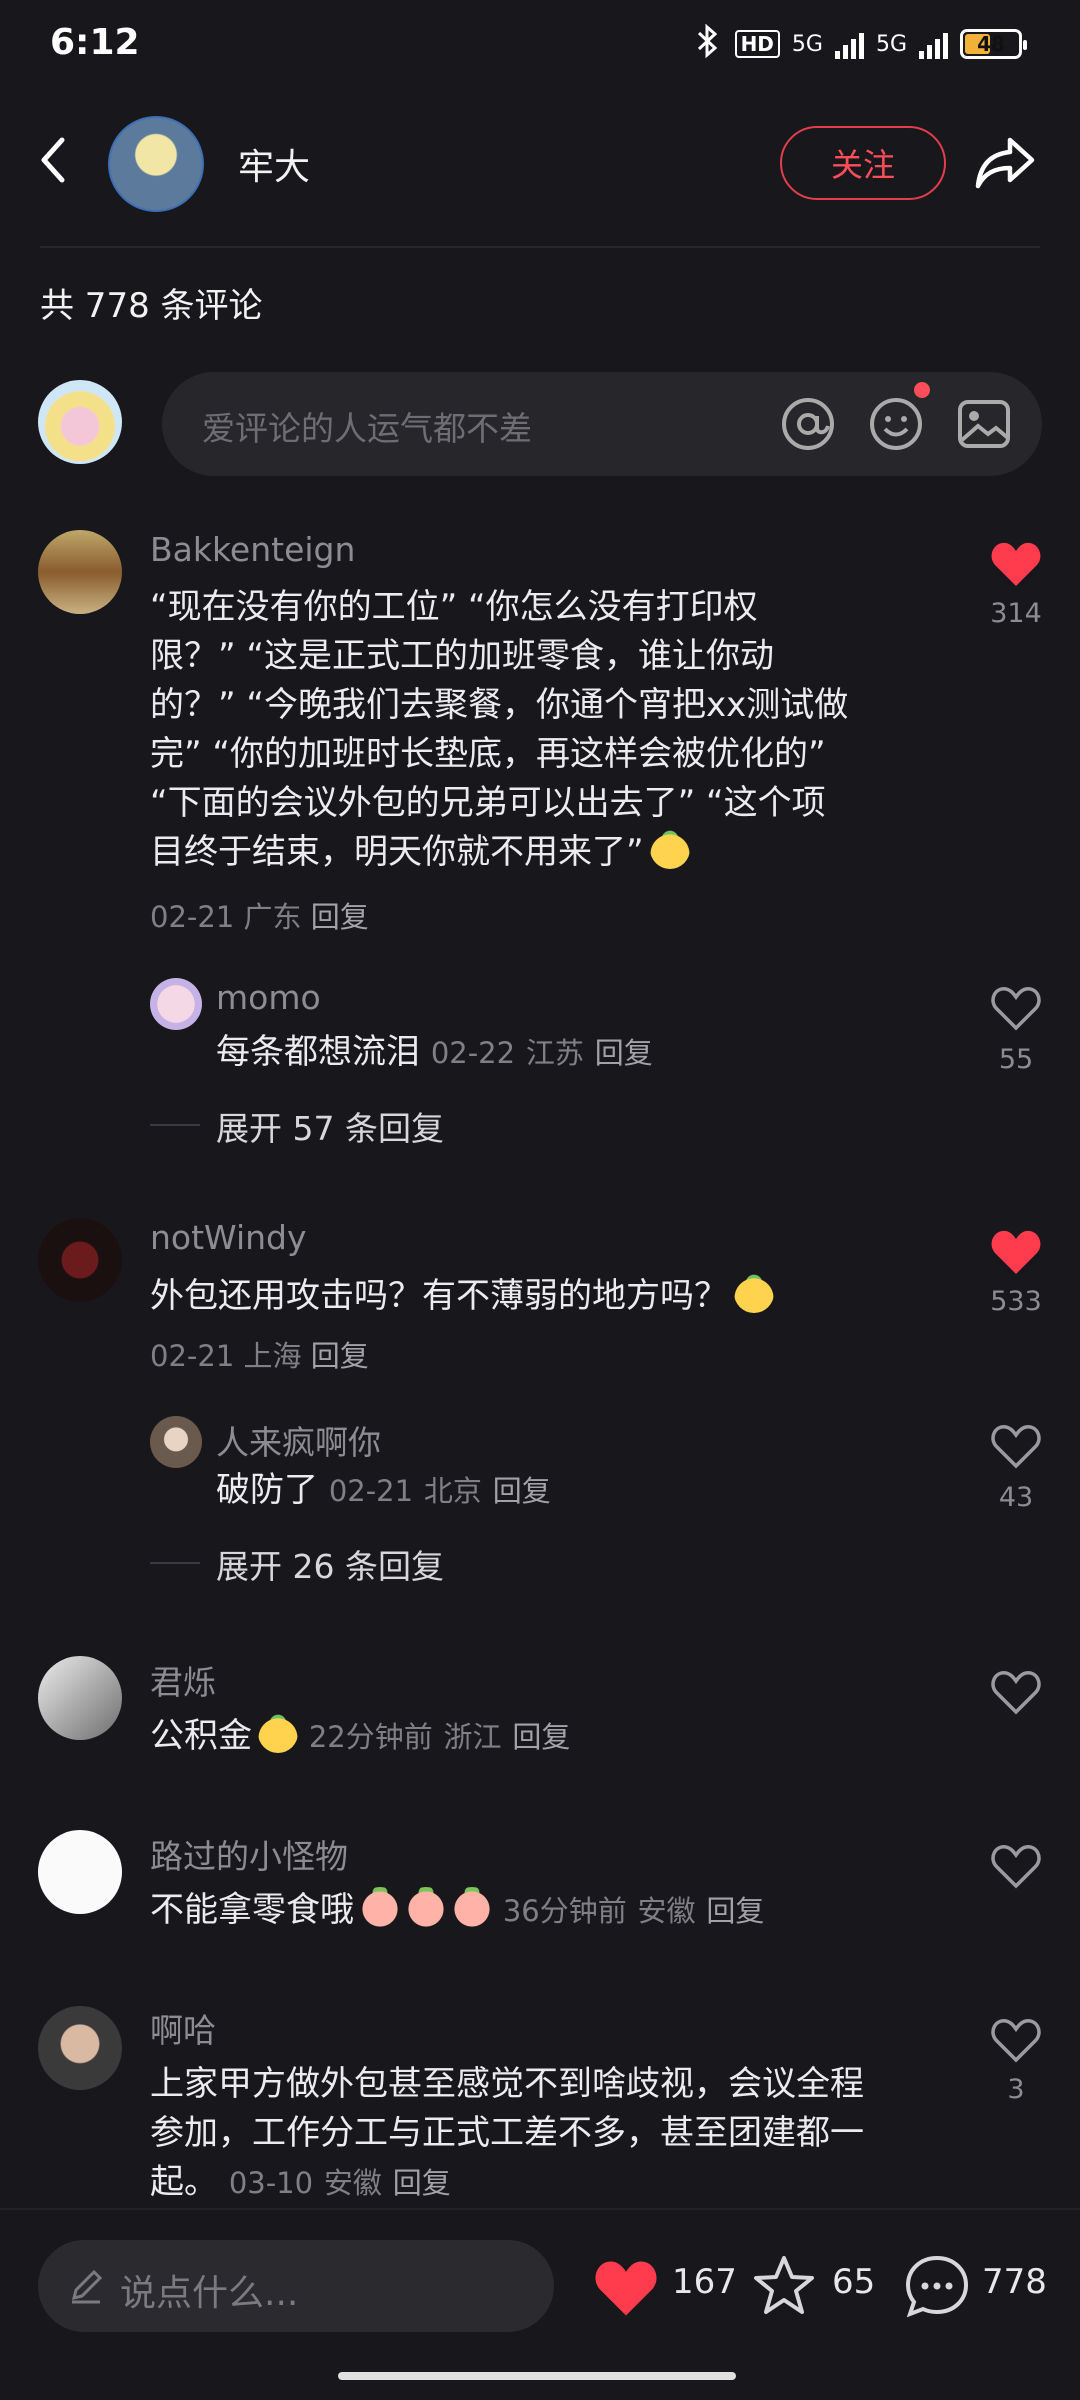  I want to click on like-icon, so click(626, 2288).